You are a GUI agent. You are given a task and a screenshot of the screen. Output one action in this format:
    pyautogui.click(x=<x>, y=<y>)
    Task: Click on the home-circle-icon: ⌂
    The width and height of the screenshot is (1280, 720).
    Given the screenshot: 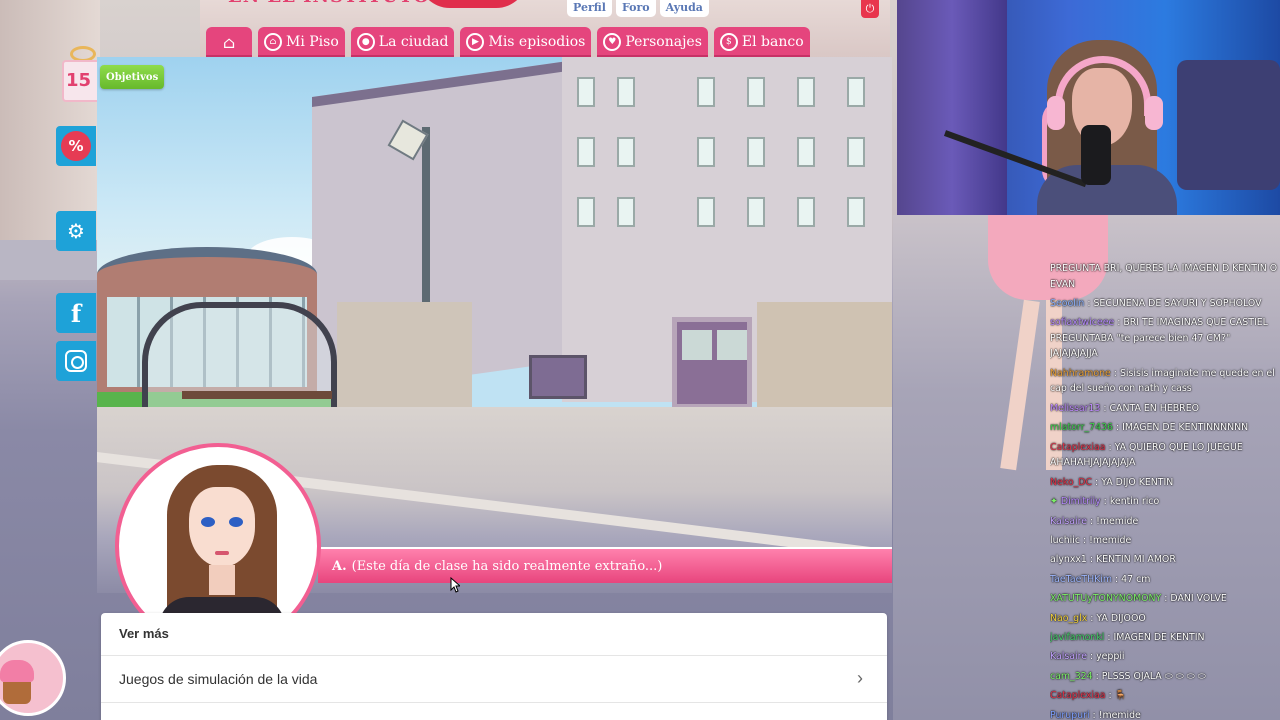 What is the action you would take?
    pyautogui.click(x=273, y=42)
    